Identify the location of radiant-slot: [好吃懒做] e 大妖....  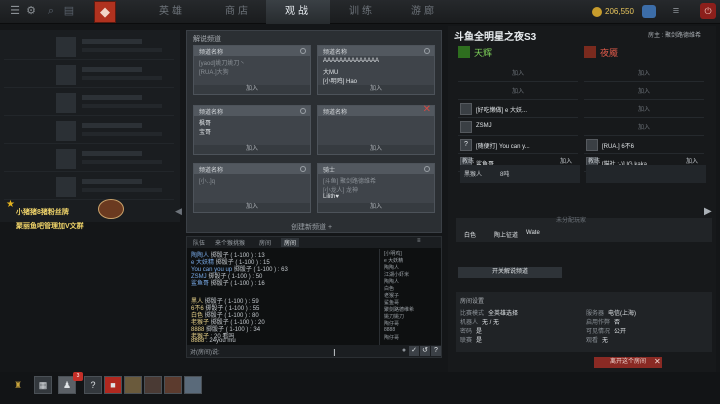
(518, 110).